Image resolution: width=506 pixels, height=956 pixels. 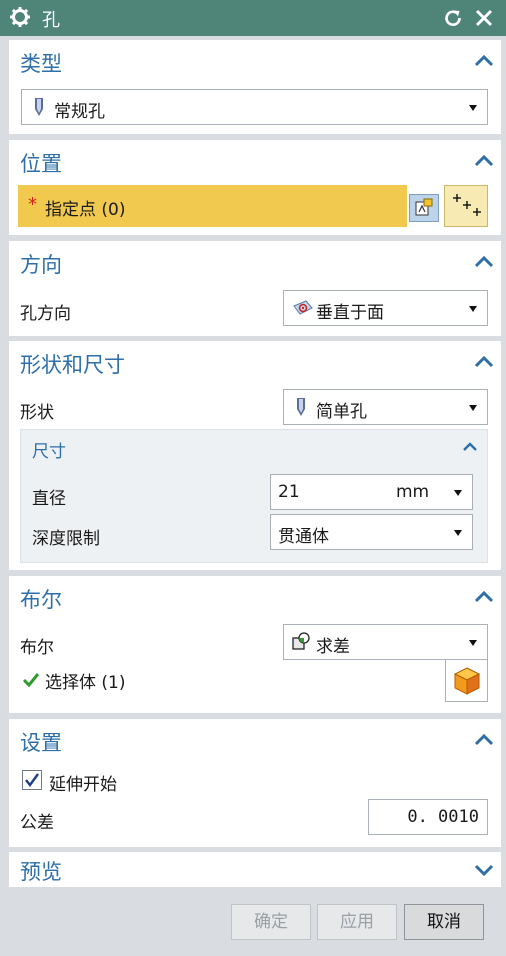 I want to click on tolerance-input: 0. 0010, so click(x=428, y=817).